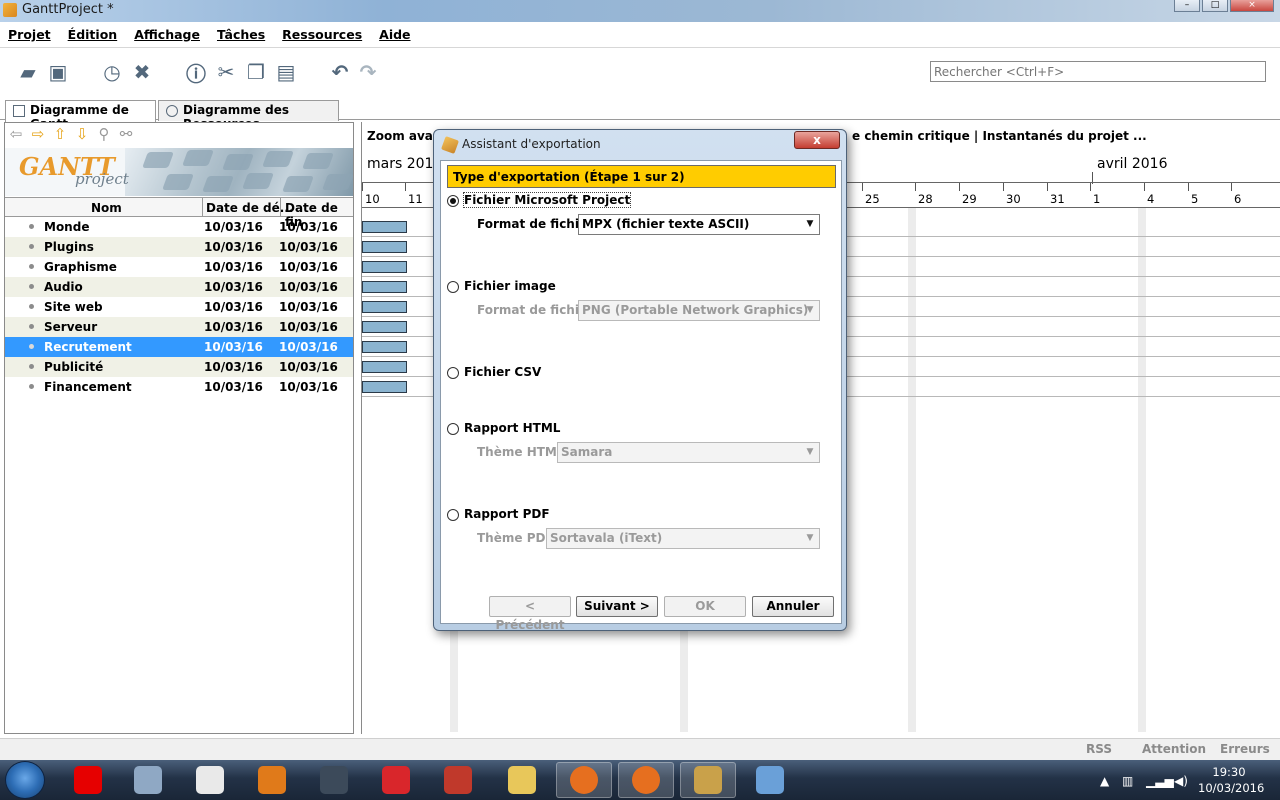  Describe the element at coordinates (142, 72) in the screenshot. I see `delete-icon: ✖` at that location.